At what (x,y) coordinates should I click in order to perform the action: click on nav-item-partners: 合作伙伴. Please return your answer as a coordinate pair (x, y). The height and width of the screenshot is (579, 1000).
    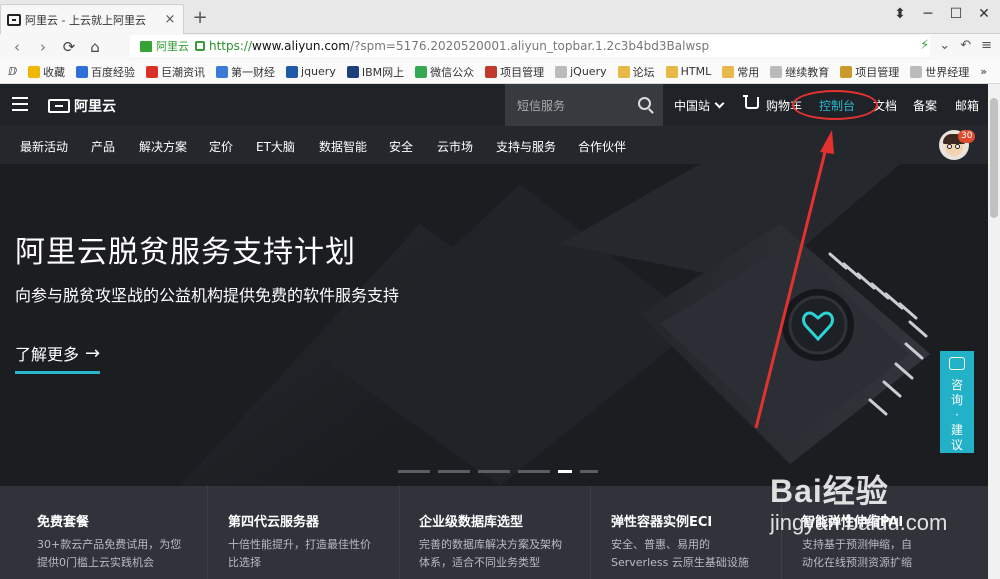
    Looking at the image, I should click on (602, 146).